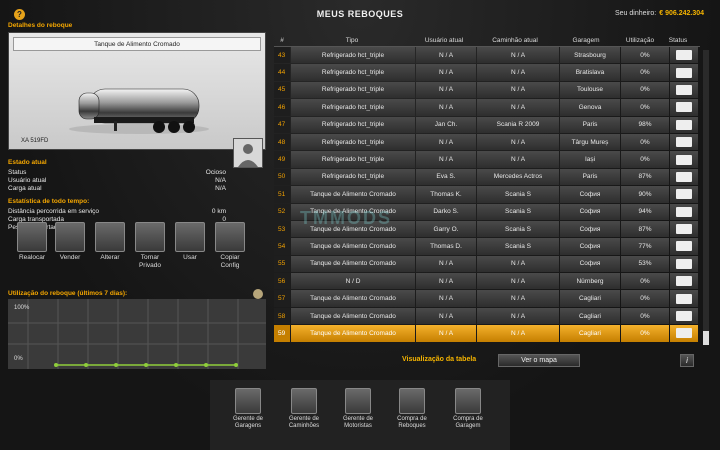 This screenshot has width=720, height=450. I want to click on nav-driver-manager: Gerente de Motoristas, so click(358, 405).